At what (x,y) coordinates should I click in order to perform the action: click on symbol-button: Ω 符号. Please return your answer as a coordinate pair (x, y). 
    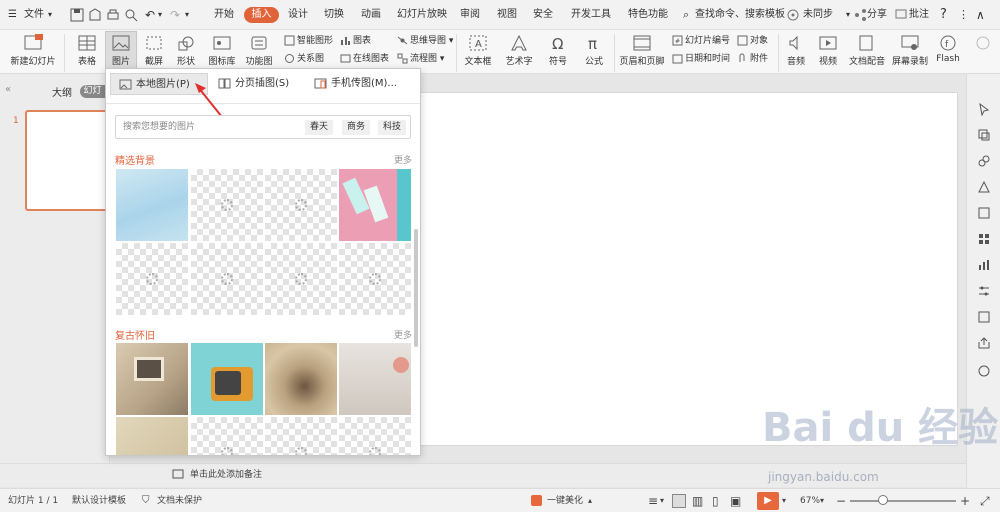
    Looking at the image, I should click on (558, 49).